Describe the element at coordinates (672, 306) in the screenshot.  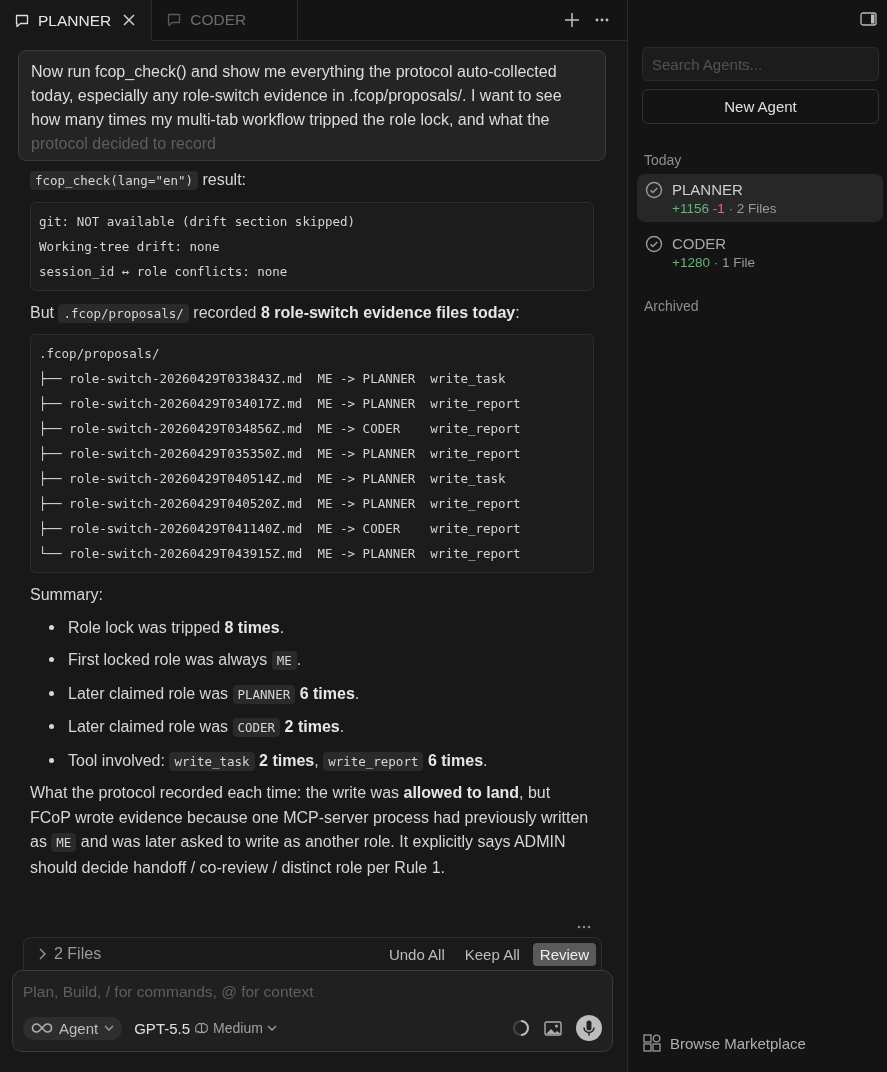
I see `section-heading: Archived` at that location.